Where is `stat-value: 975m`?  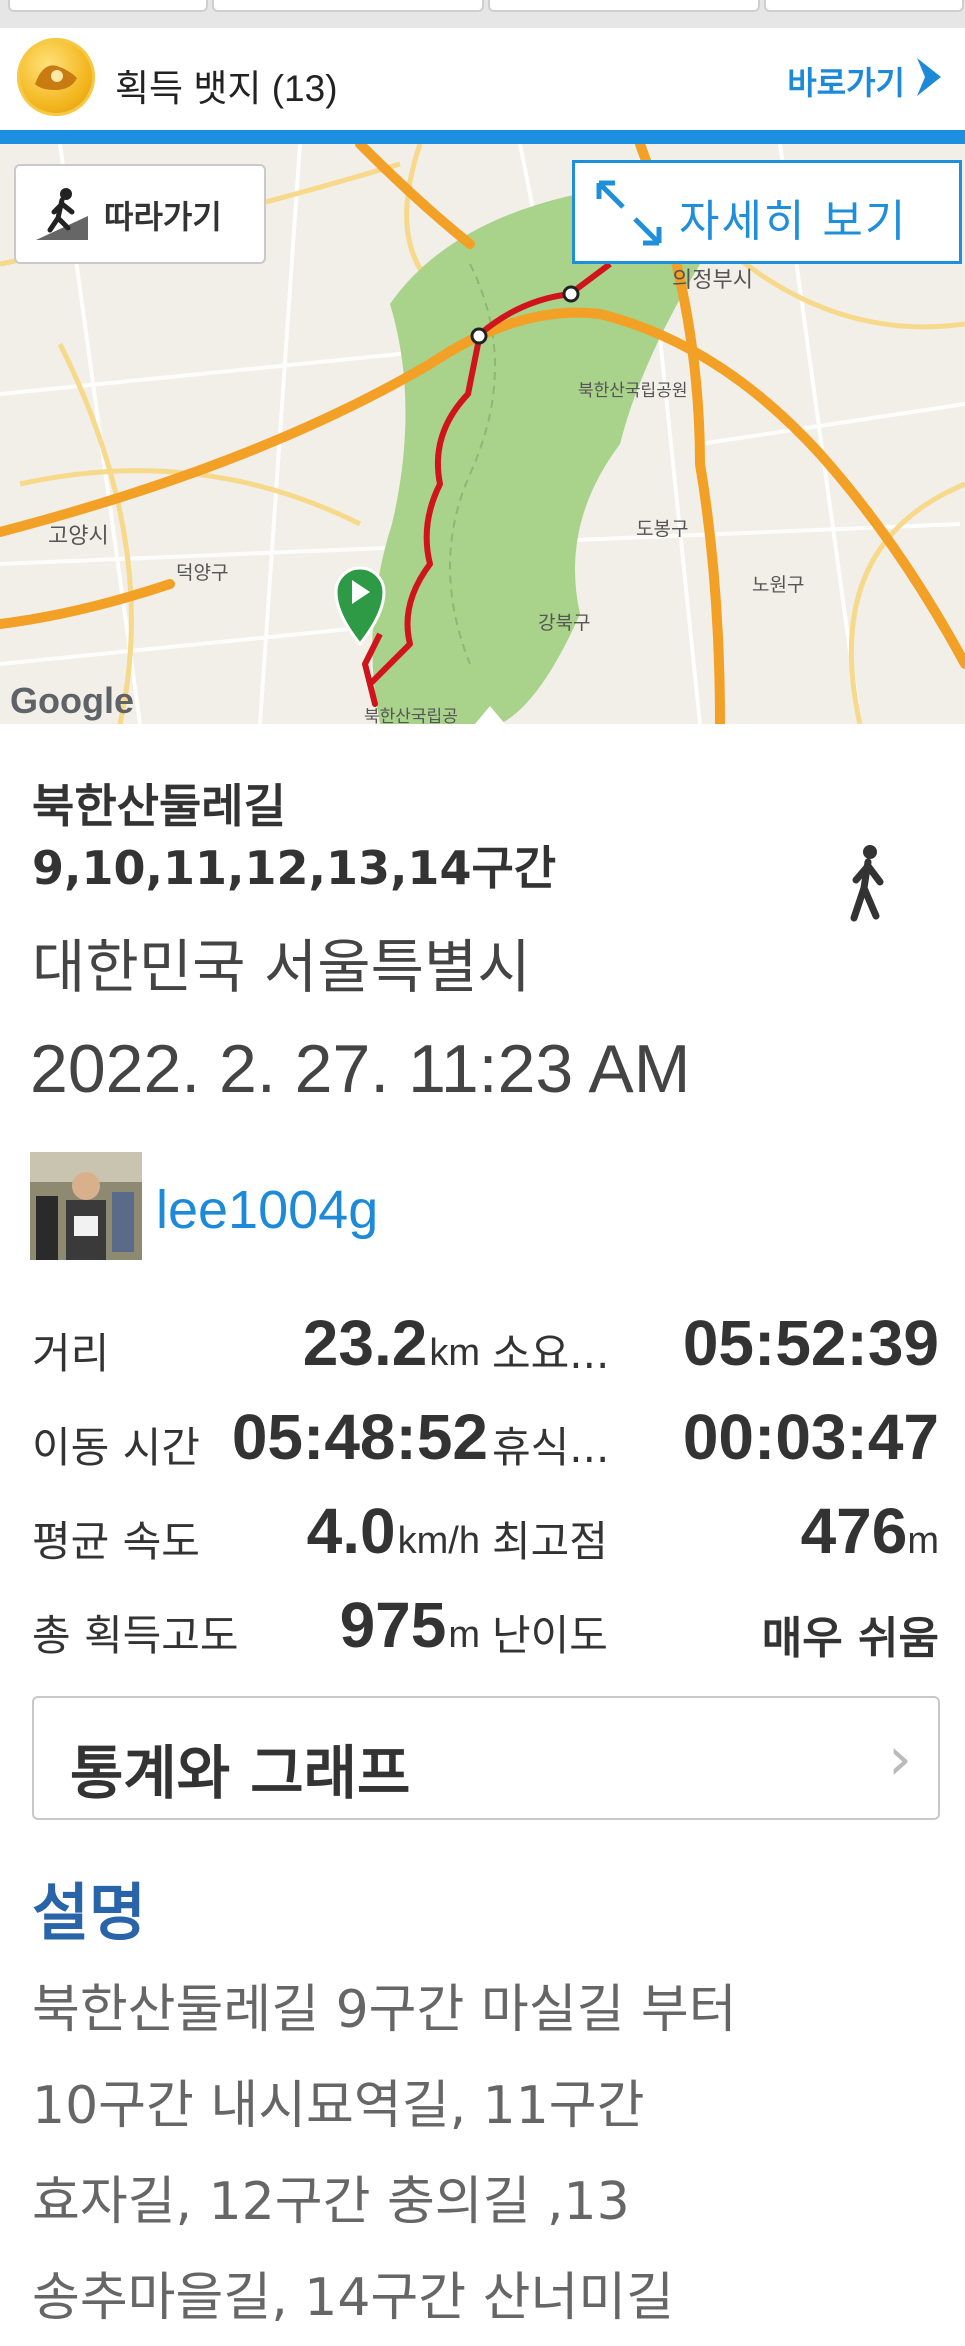 stat-value: 975m is located at coordinates (409, 1625).